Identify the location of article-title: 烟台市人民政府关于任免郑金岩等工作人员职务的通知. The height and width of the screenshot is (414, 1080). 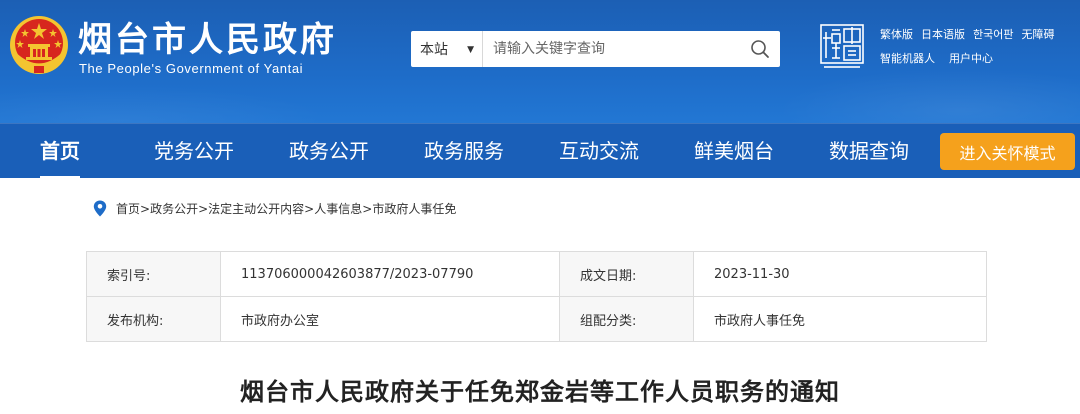
(540, 392).